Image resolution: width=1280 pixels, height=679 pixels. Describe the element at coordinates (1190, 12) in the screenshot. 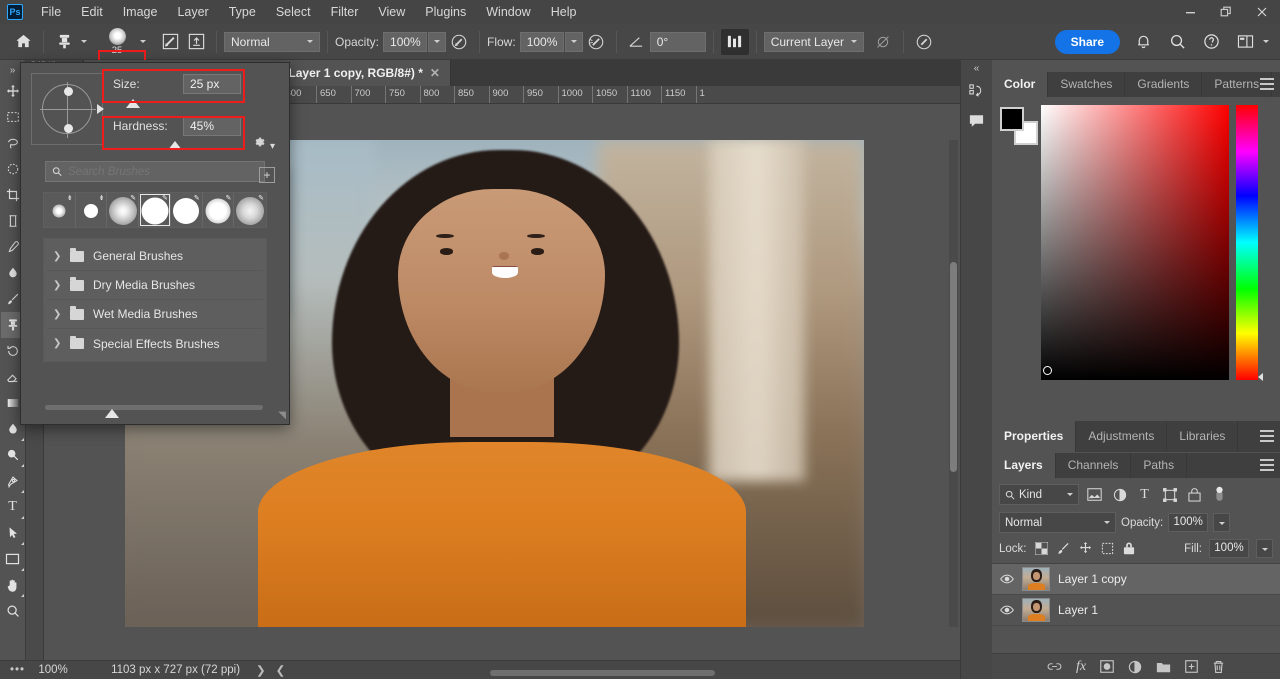

I see `minimize-button` at that location.